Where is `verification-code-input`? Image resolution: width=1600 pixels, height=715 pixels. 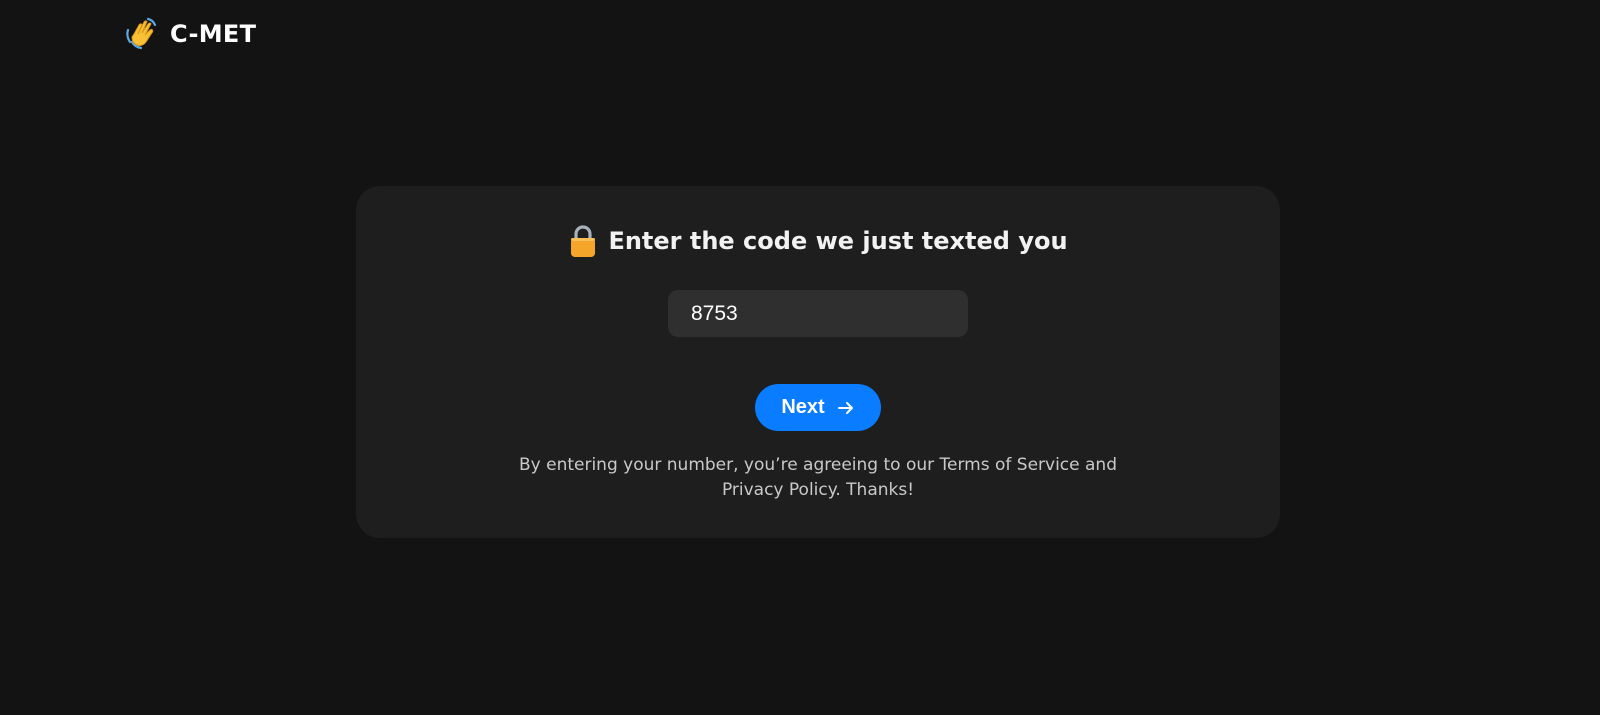
verification-code-input is located at coordinates (818, 313).